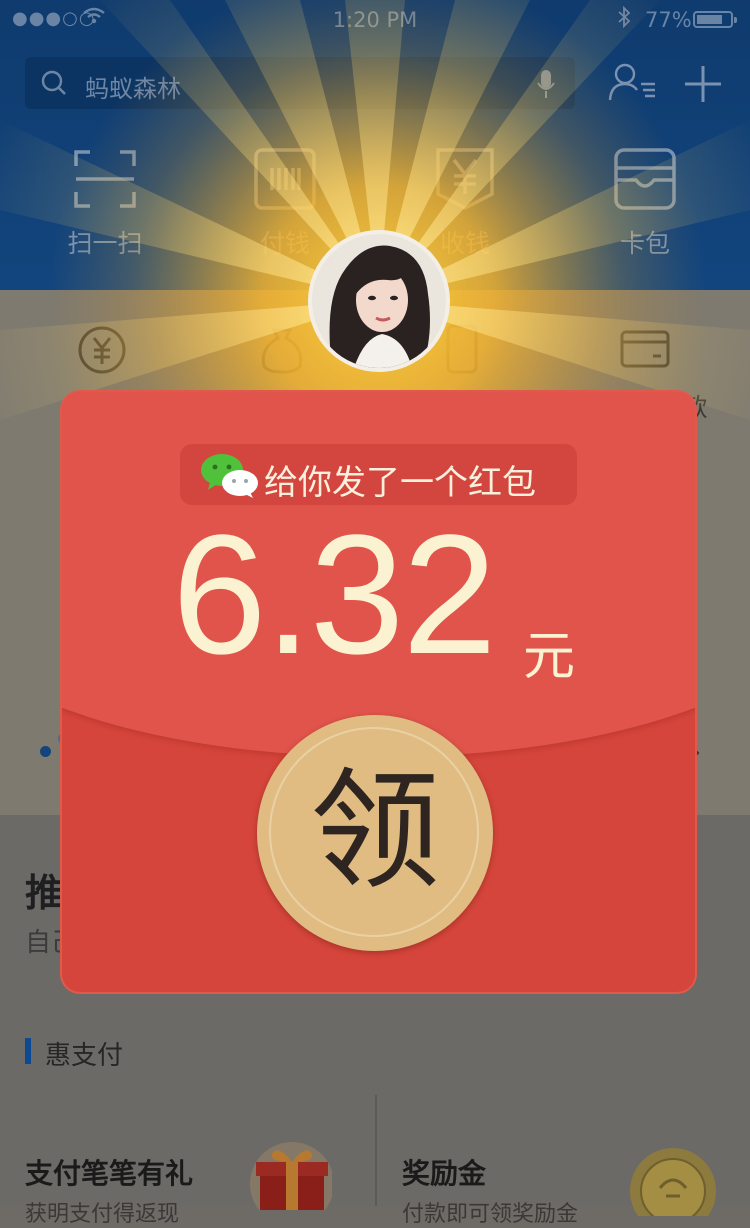  What do you see at coordinates (133, 89) in the screenshot?
I see `search-keyword: 蚂蚁森林` at bounding box center [133, 89].